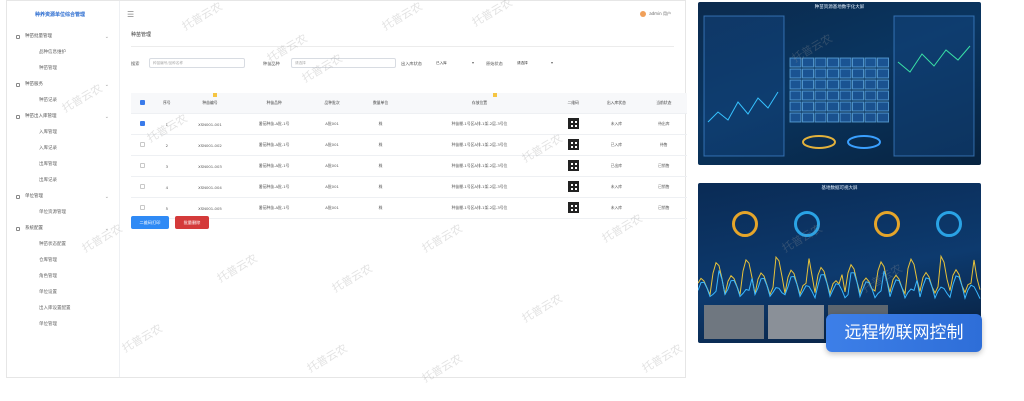  Describe the element at coordinates (63, 53) in the screenshot. I see `sidebar-item: 品种信息维护` at that location.